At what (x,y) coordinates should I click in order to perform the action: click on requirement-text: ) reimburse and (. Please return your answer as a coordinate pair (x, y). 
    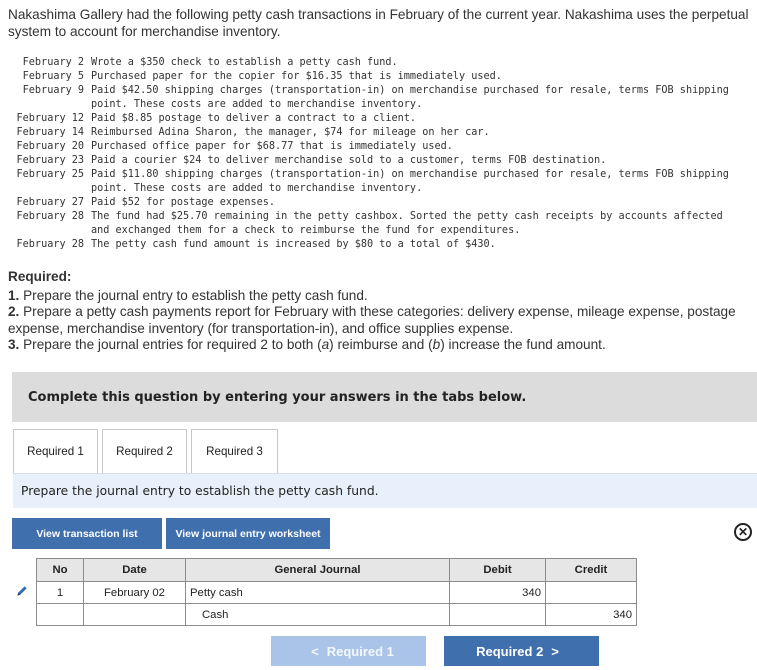
    Looking at the image, I should click on (381, 344).